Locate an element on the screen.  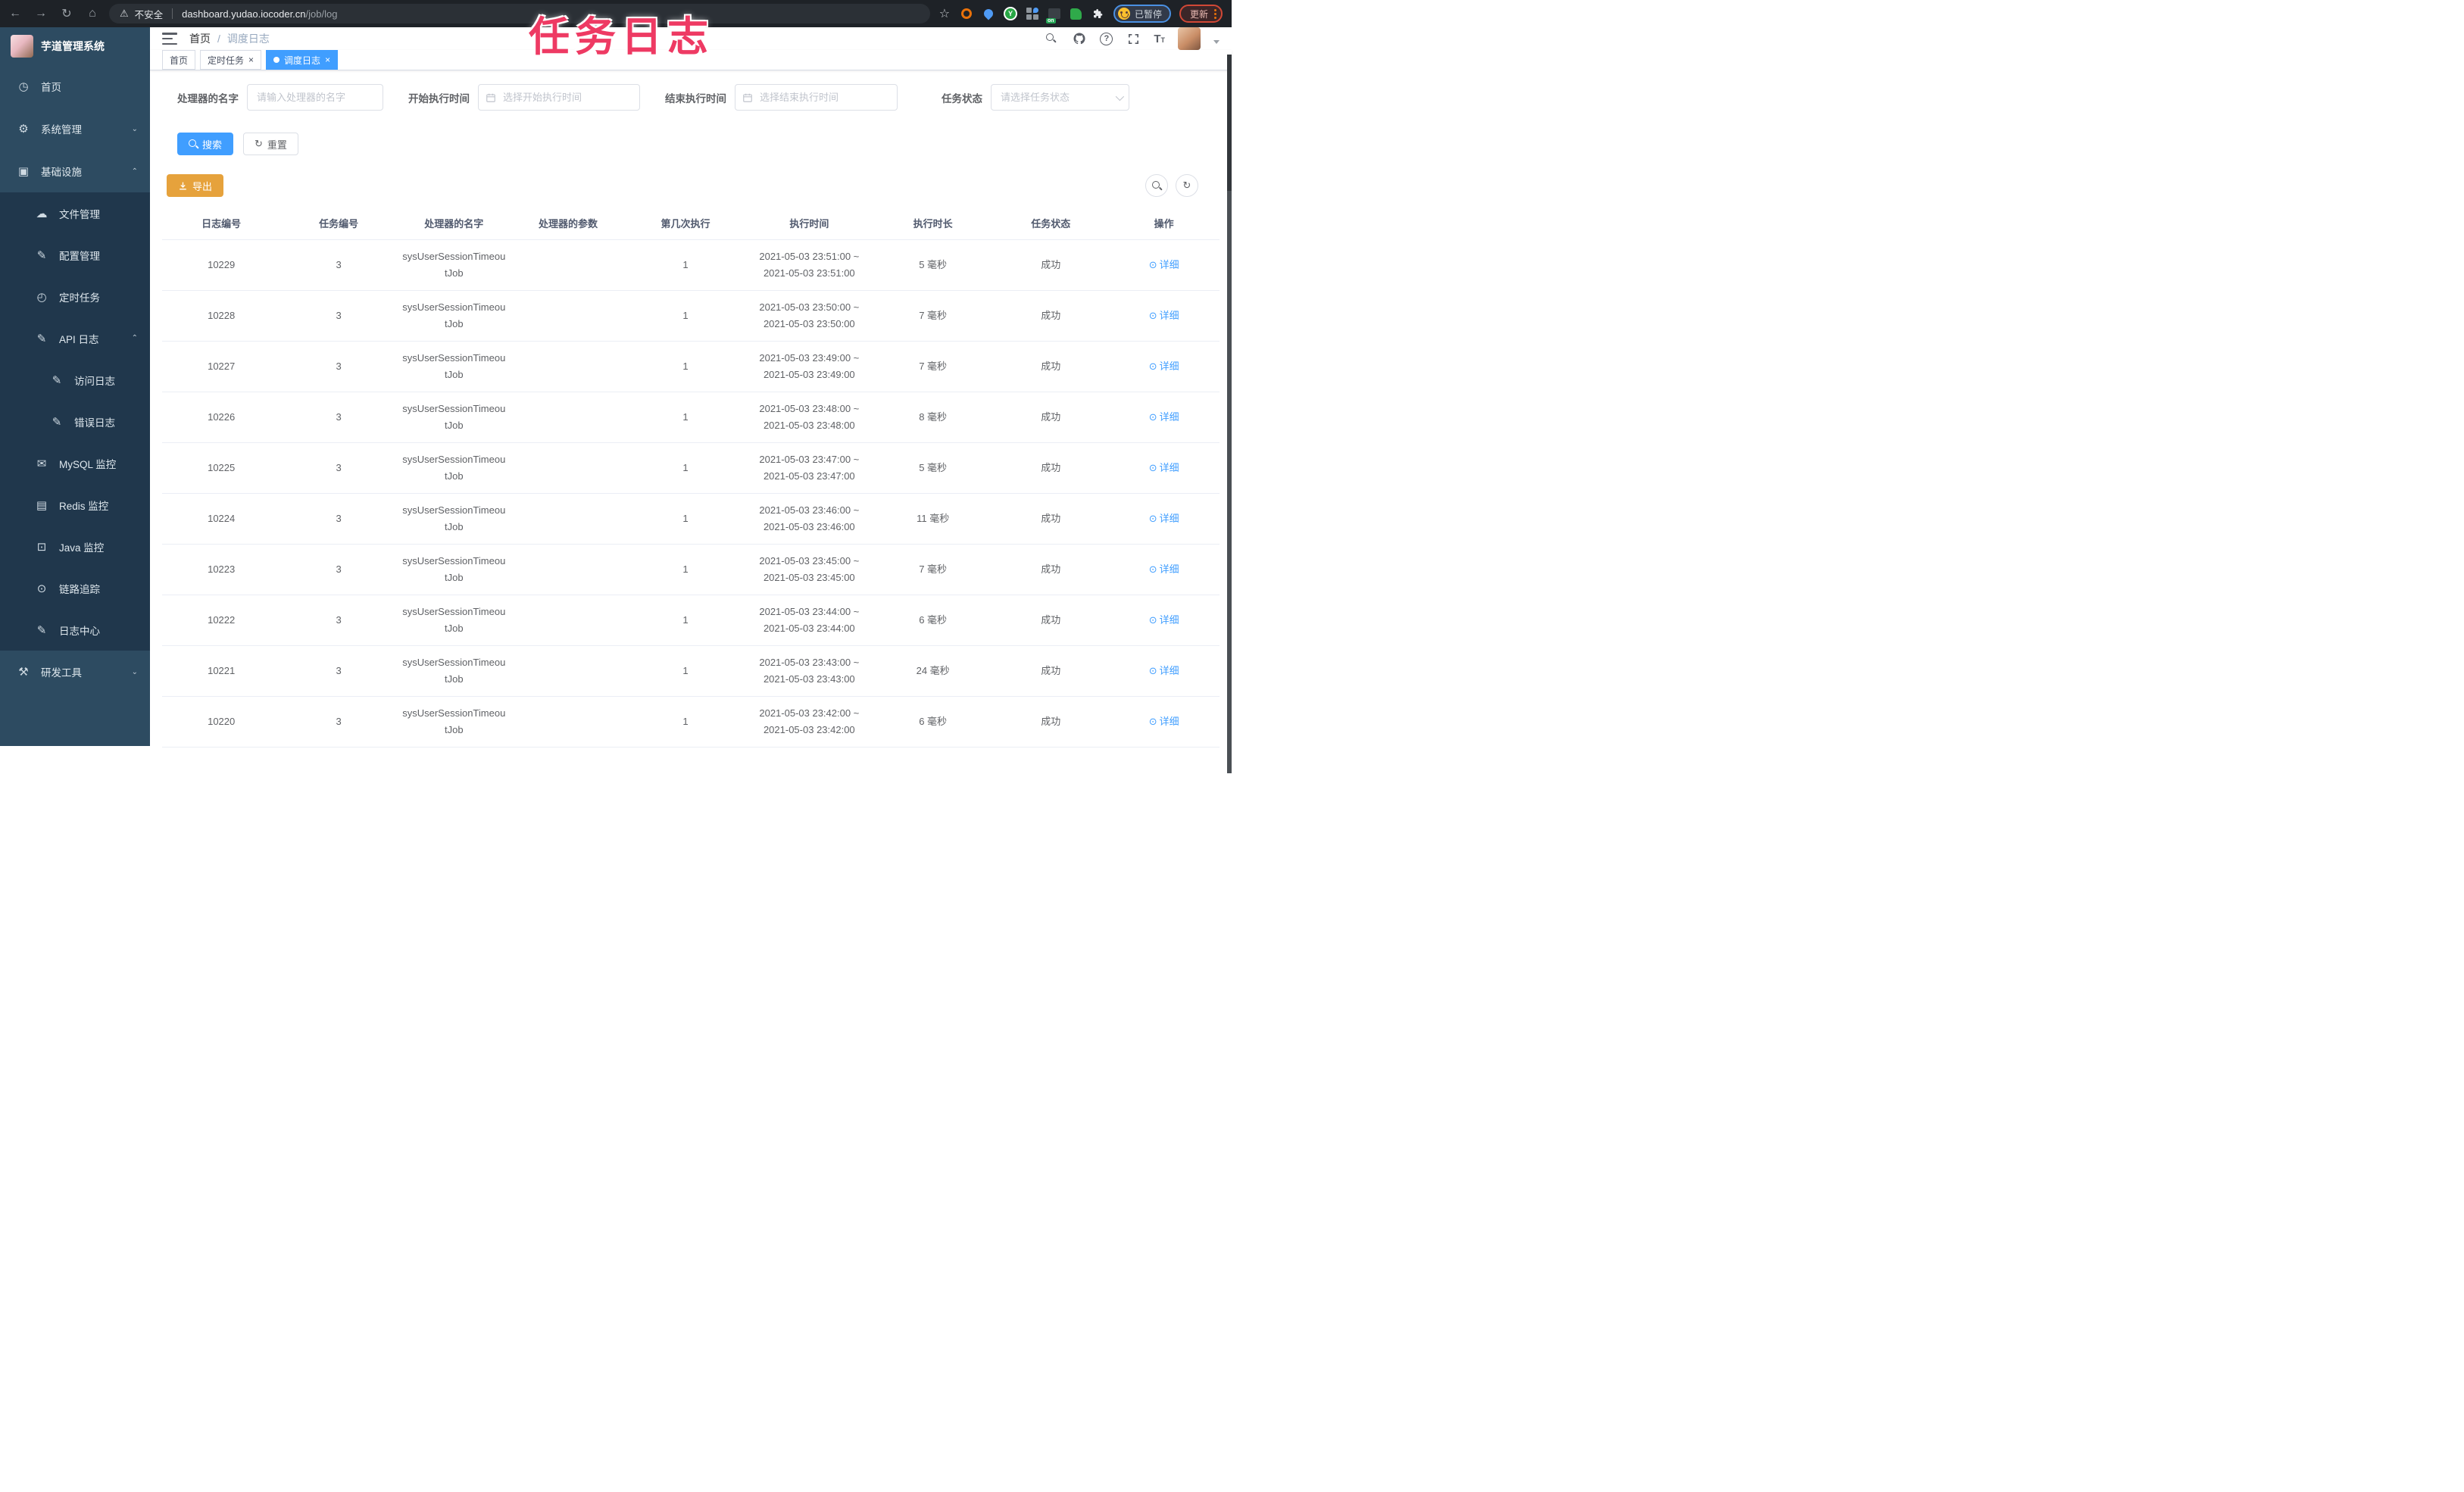
handler-name-input is located at coordinates (315, 97).